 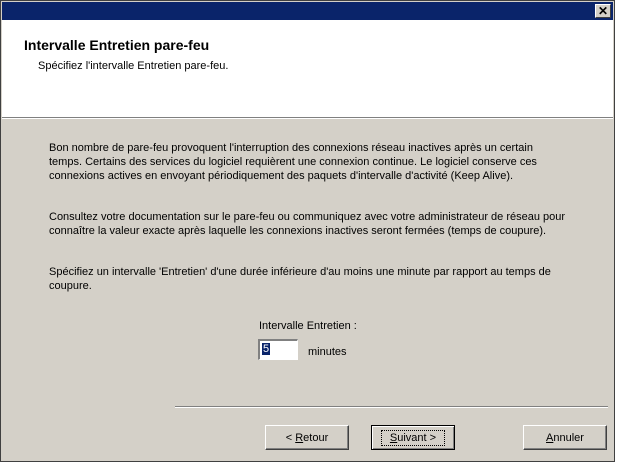 What do you see at coordinates (278, 349) in the screenshot?
I see `interval-input: 5` at bounding box center [278, 349].